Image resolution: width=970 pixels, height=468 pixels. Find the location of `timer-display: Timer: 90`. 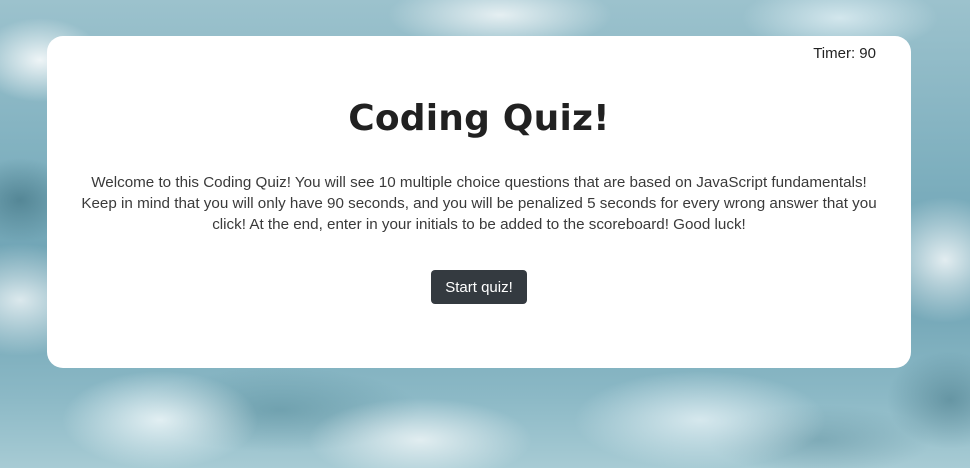

timer-display: Timer: 90 is located at coordinates (844, 53).